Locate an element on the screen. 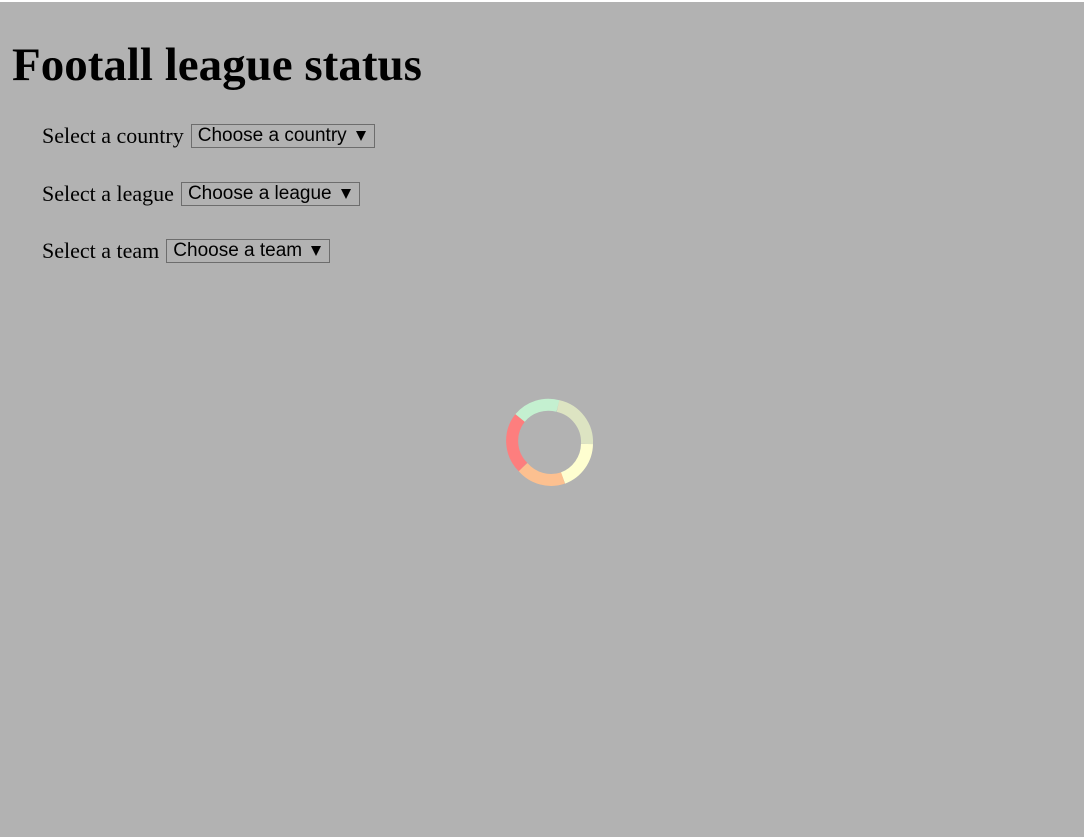 Image resolution: width=1084 pixels, height=837 pixels. country-select: Choose a country is located at coordinates (282, 136).